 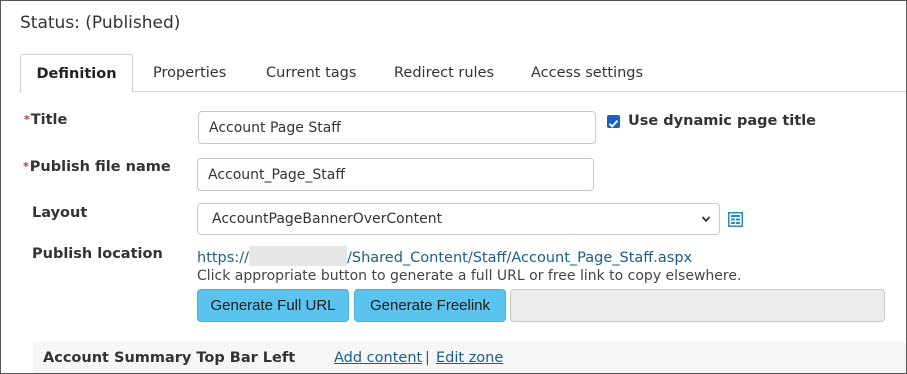 I want to click on layout-grid-icon, so click(x=735, y=219).